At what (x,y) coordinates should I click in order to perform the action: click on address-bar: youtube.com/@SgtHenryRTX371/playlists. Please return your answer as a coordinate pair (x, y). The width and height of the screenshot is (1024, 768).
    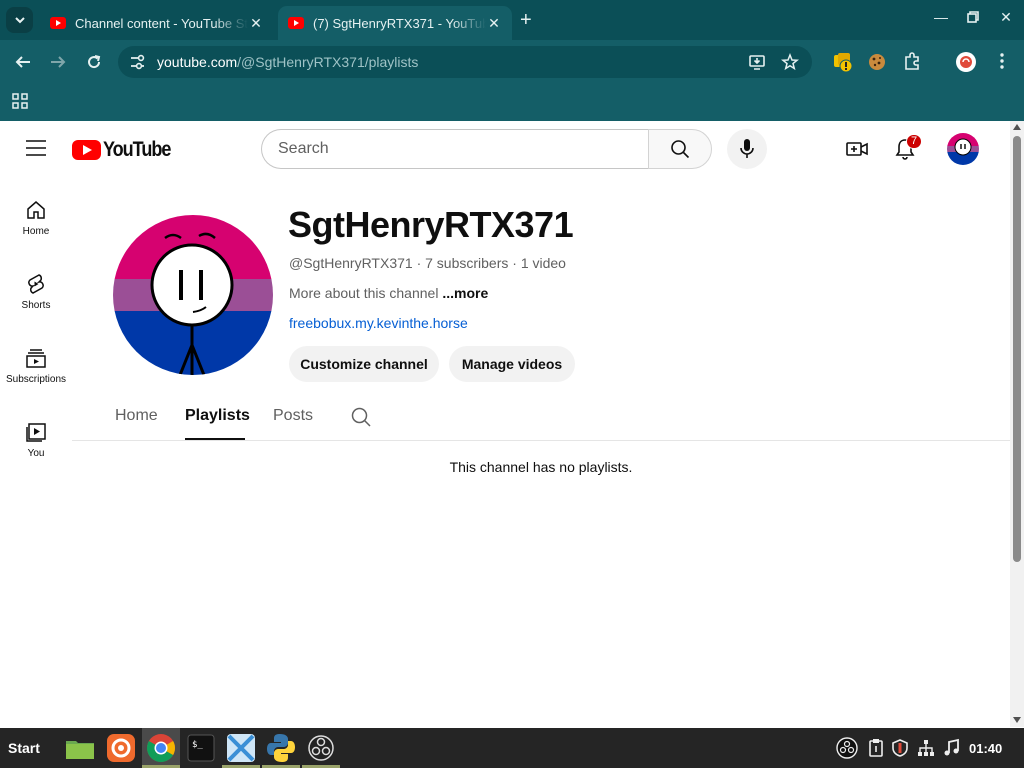
    Looking at the image, I should click on (465, 62).